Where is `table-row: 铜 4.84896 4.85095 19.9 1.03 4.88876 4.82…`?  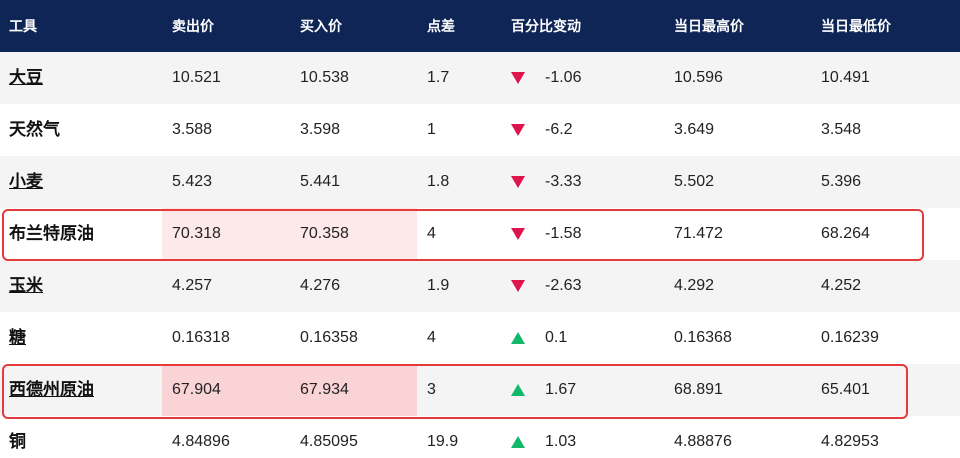
table-row: 铜 4.84896 4.85095 19.9 1.03 4.88876 4.82… is located at coordinates (480, 437).